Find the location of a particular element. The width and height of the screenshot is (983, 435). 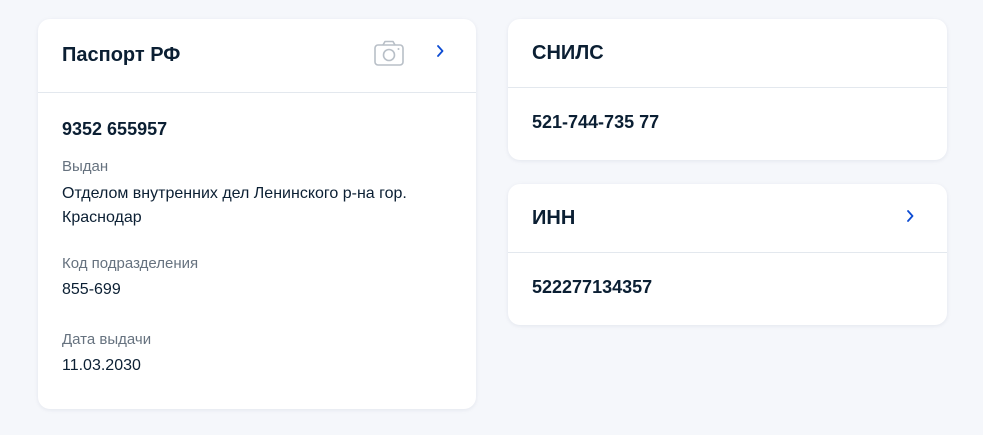

snils-card: СНИЛС 521-744-735 77 is located at coordinates (727, 89).